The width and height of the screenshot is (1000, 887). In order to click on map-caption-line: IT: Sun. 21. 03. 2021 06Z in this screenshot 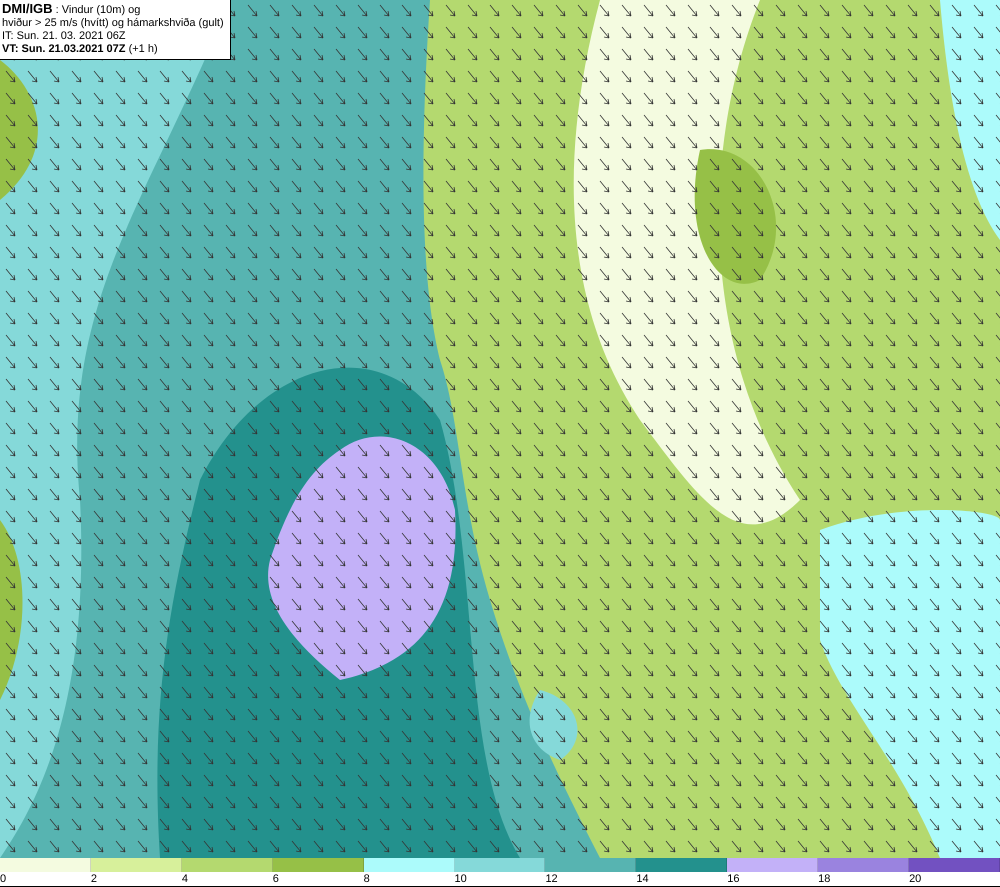, I will do `click(64, 36)`.